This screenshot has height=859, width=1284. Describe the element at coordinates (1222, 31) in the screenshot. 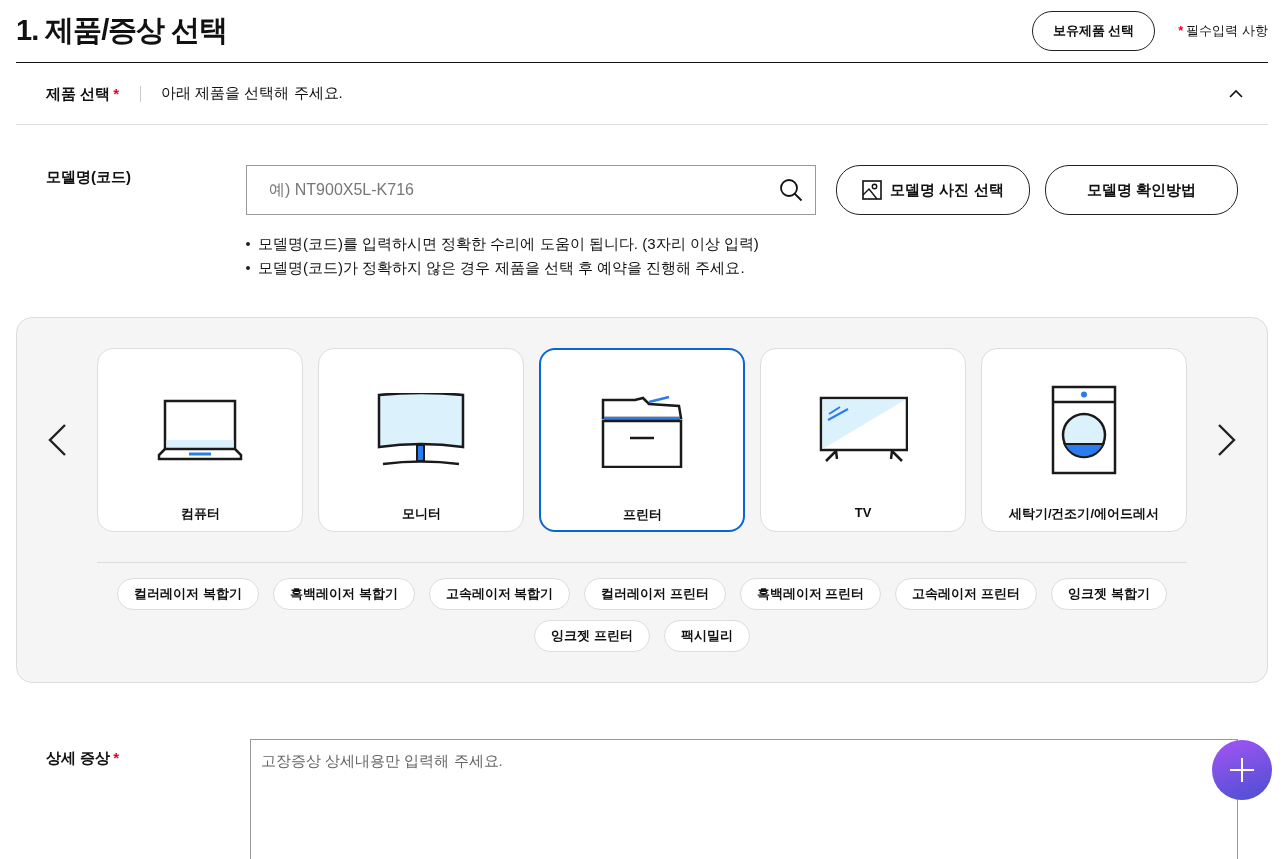

I see `required-note: * 필수입력 사항` at that location.